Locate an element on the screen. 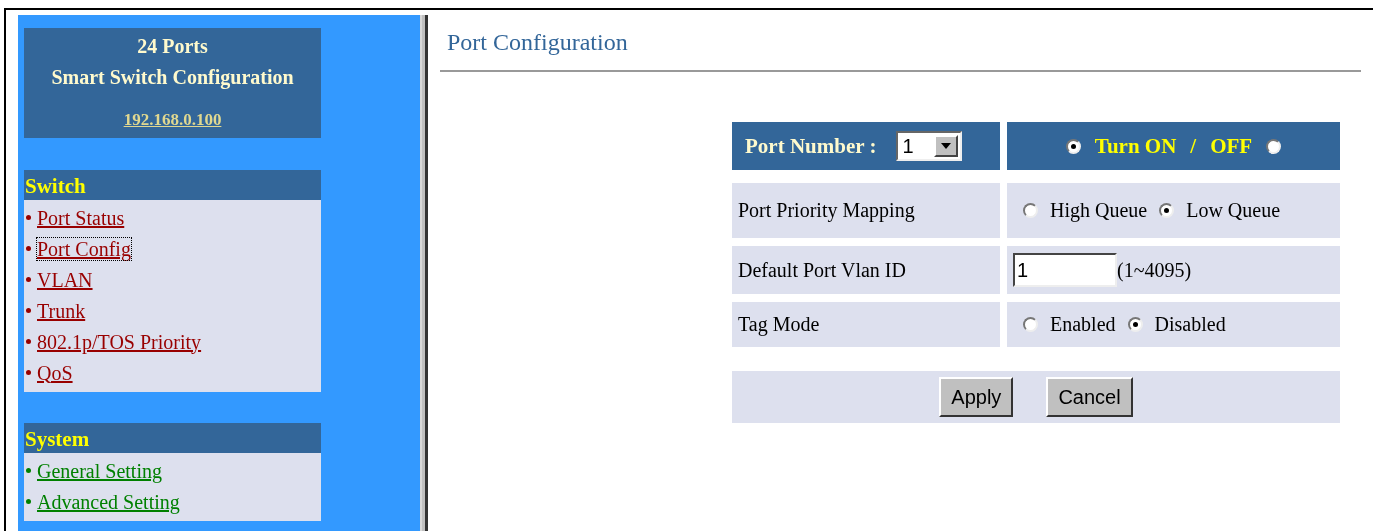  ip-address-link: 192.168.0.100 is located at coordinates (172, 120).